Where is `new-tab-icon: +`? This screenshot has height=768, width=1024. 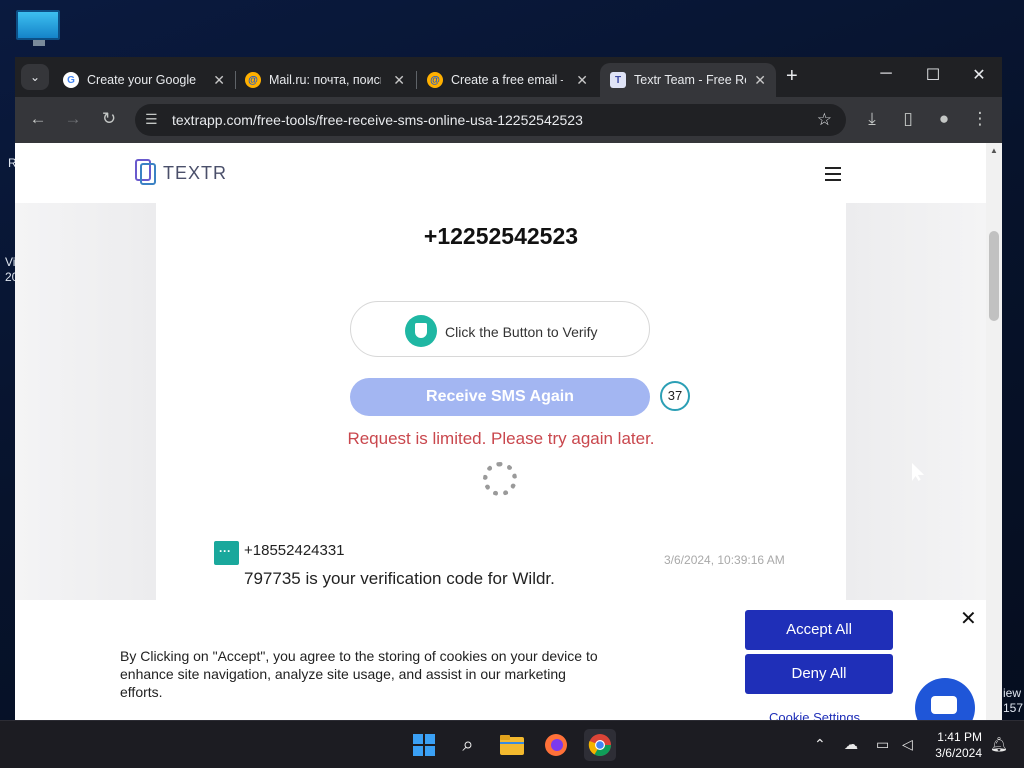
new-tab-icon: + is located at coordinates (792, 76).